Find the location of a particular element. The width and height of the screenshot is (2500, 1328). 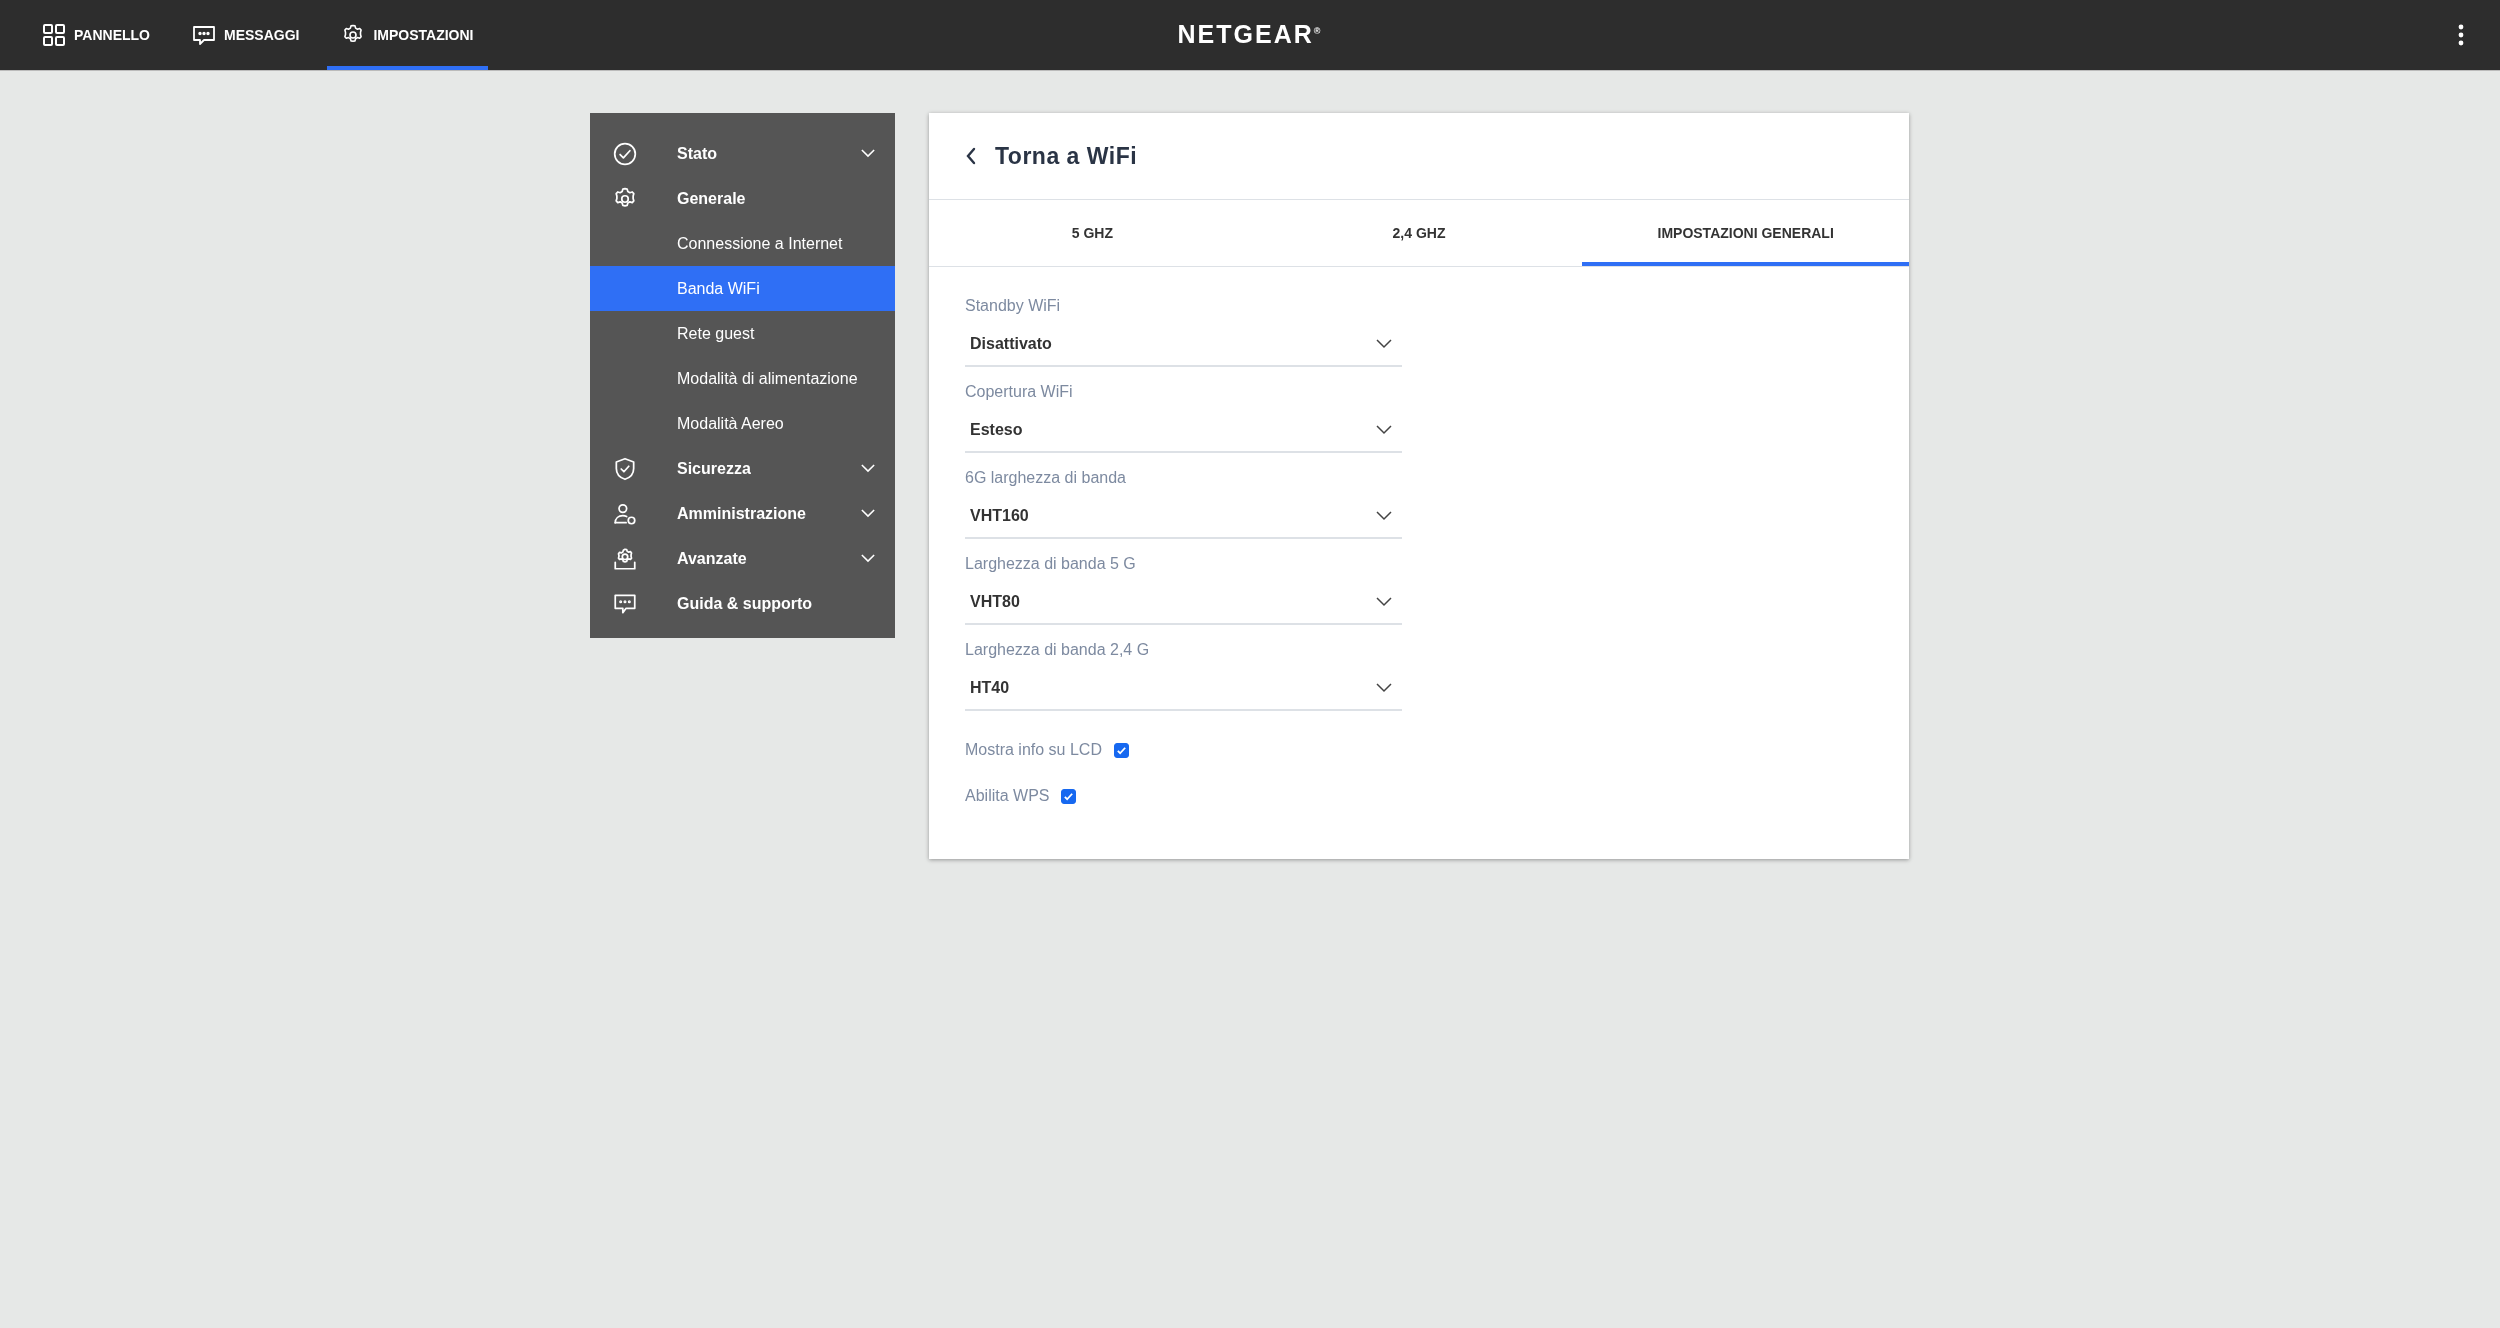

chat-bubble-icon is located at coordinates (203, 35).